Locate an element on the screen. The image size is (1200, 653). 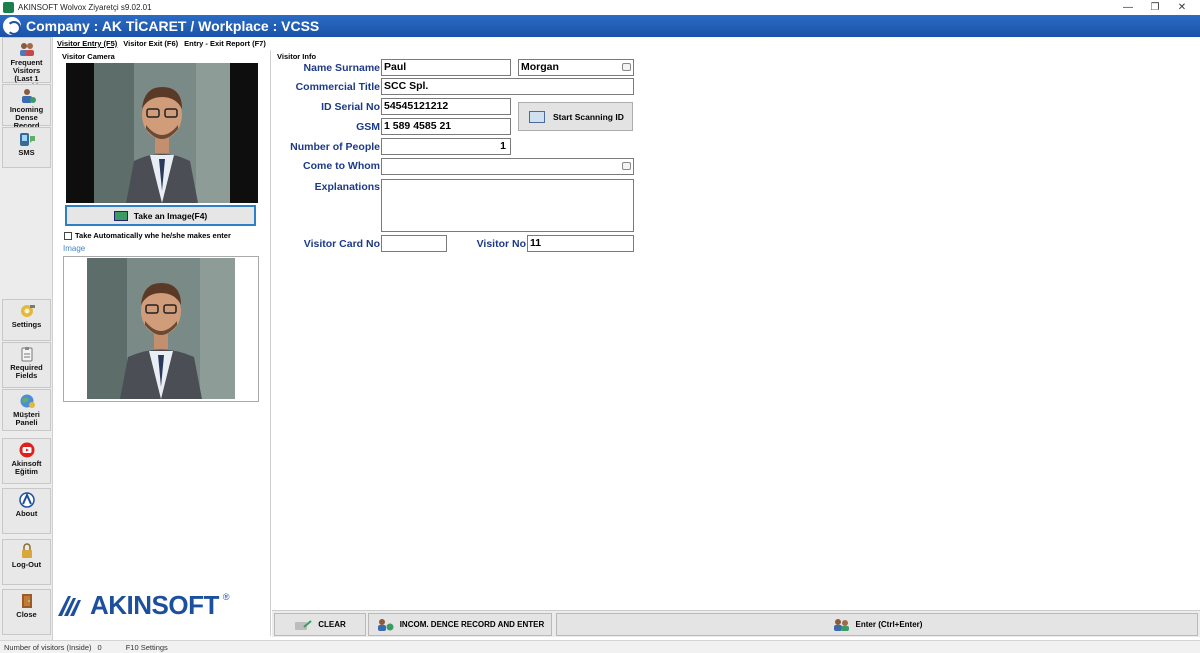
sidebar-item-label: SMS is located at coordinates (26, 152).